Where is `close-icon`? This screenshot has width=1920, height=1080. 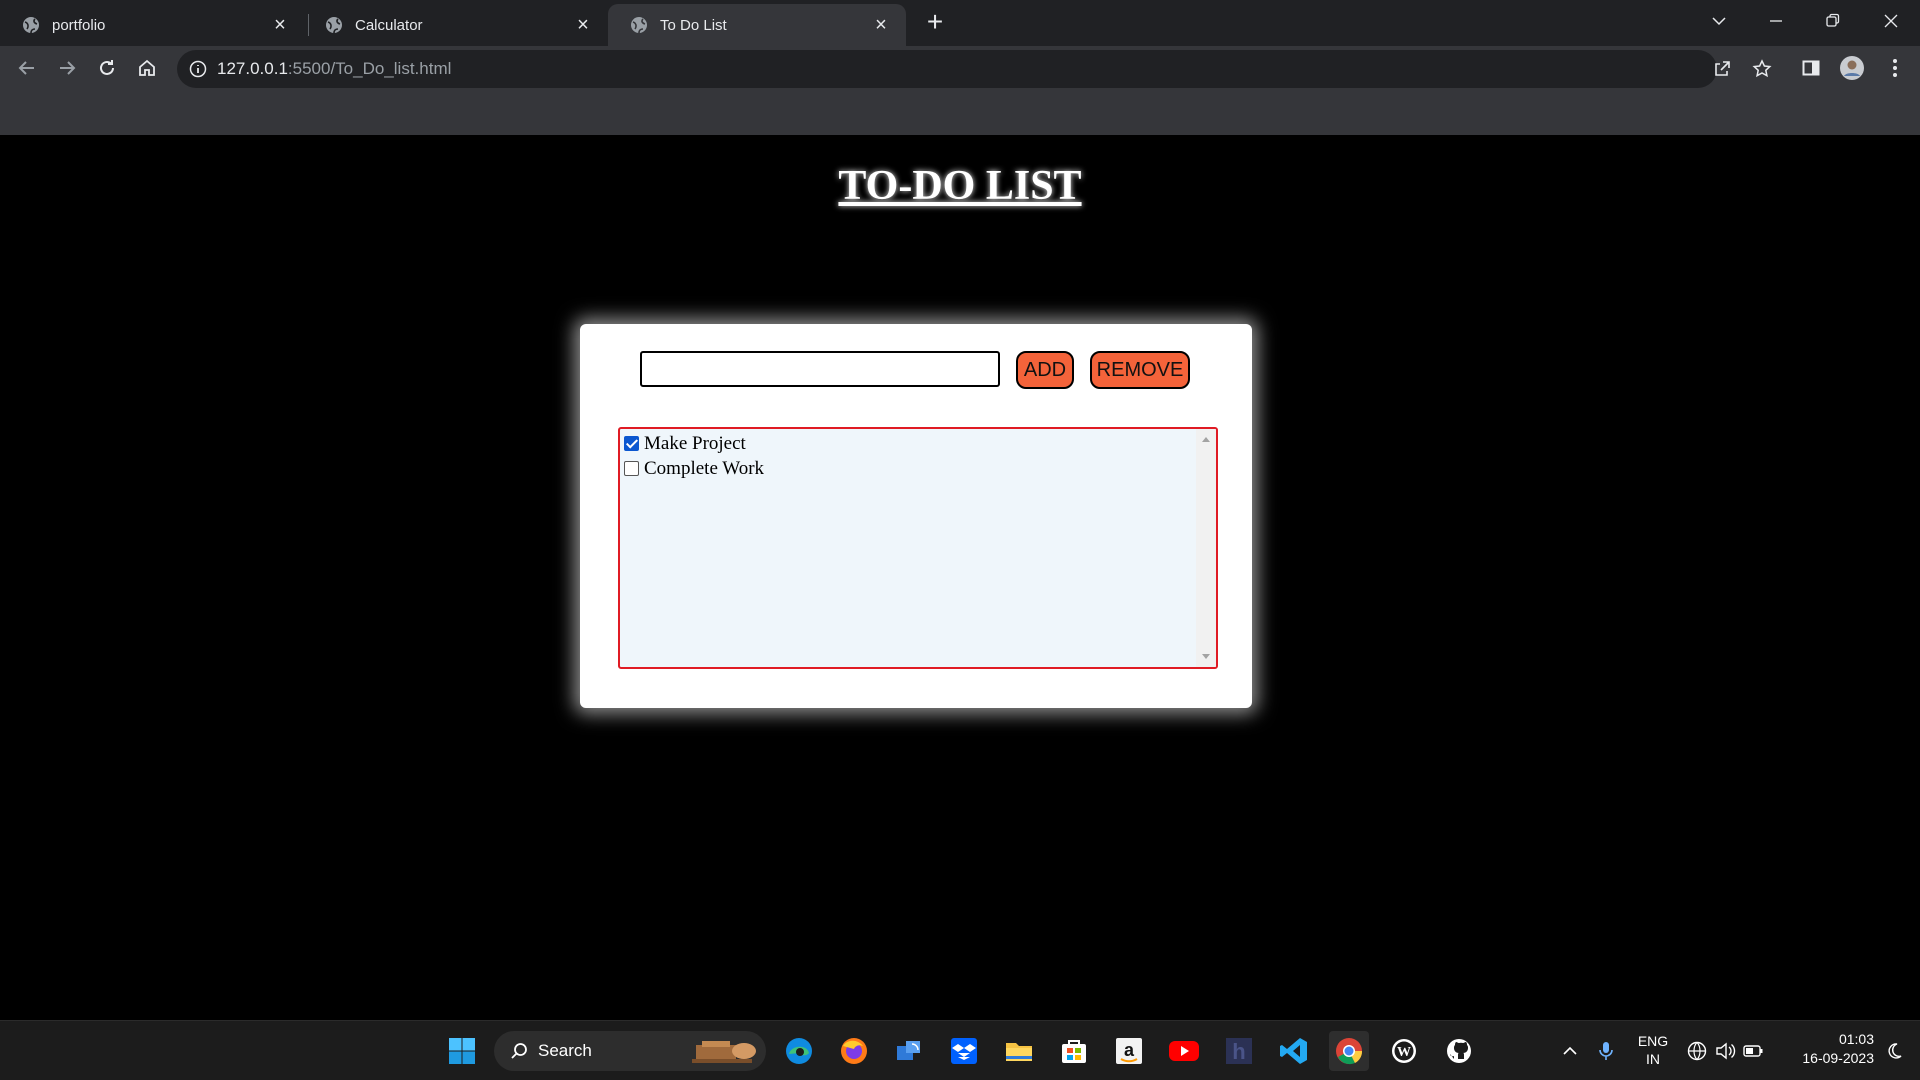
close-icon is located at coordinates (1891, 21).